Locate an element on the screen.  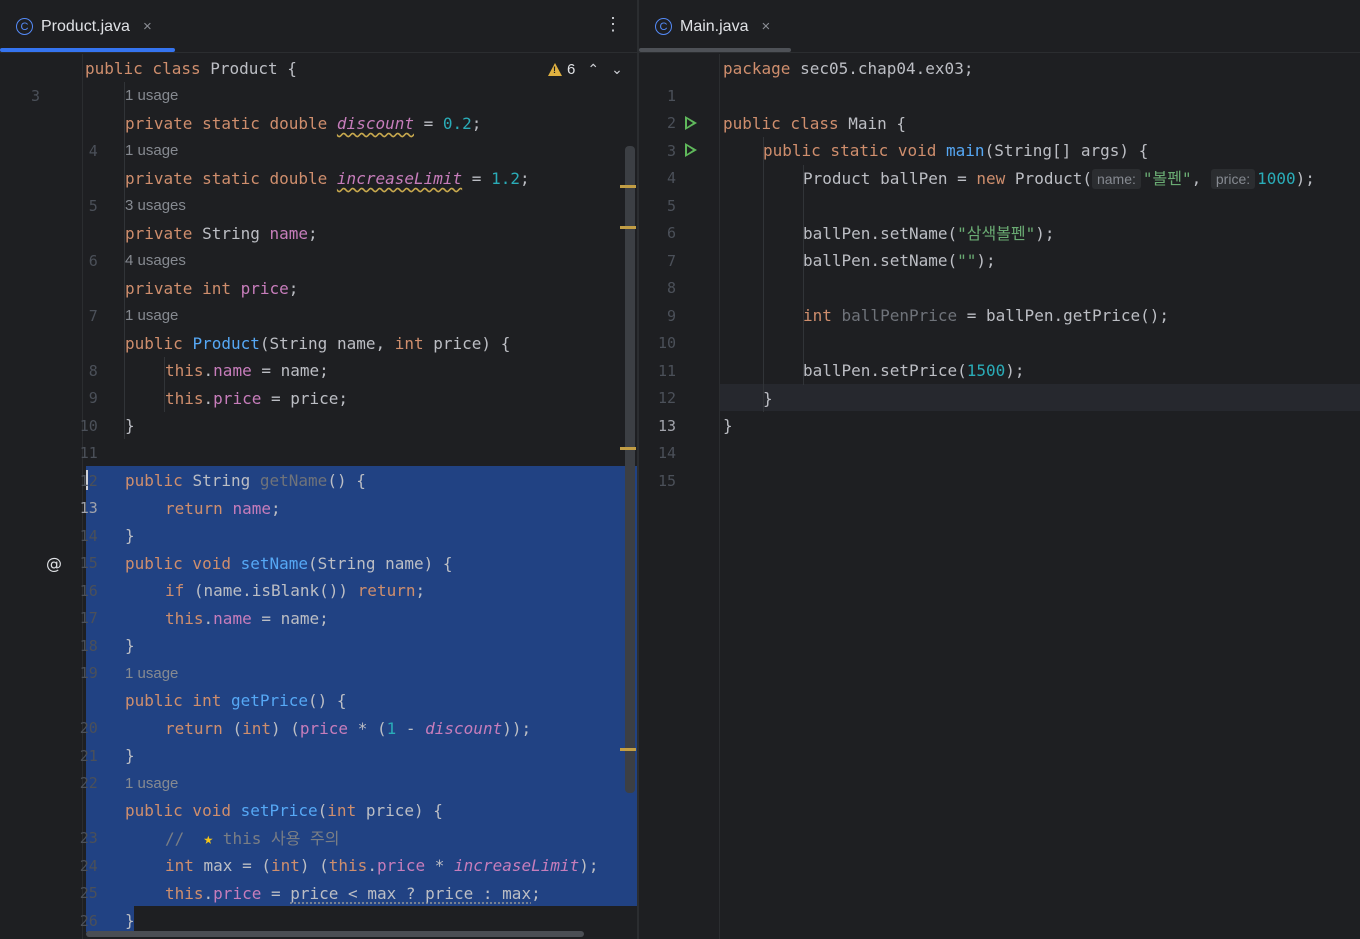
operator: * is located at coordinates (440, 865).